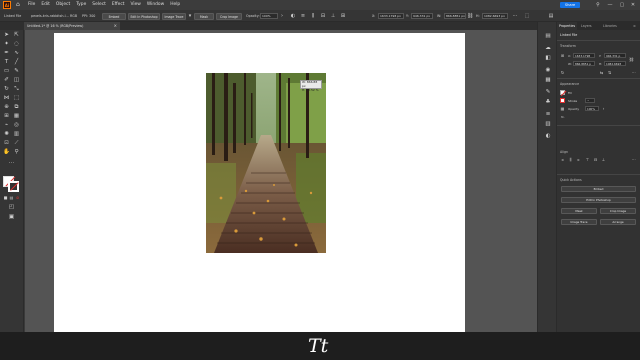 The image size is (640, 360). Describe the element at coordinates (548, 70) in the screenshot. I see `color-panel-icon: ◉` at that location.